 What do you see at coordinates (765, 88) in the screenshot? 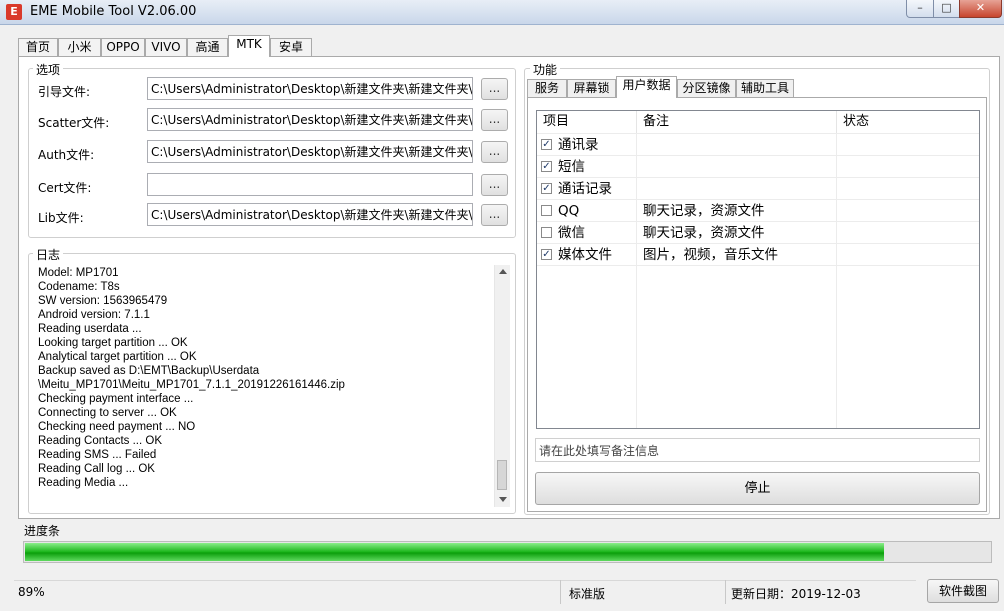
I see `tab-assist-tools: 辅助工具` at bounding box center [765, 88].